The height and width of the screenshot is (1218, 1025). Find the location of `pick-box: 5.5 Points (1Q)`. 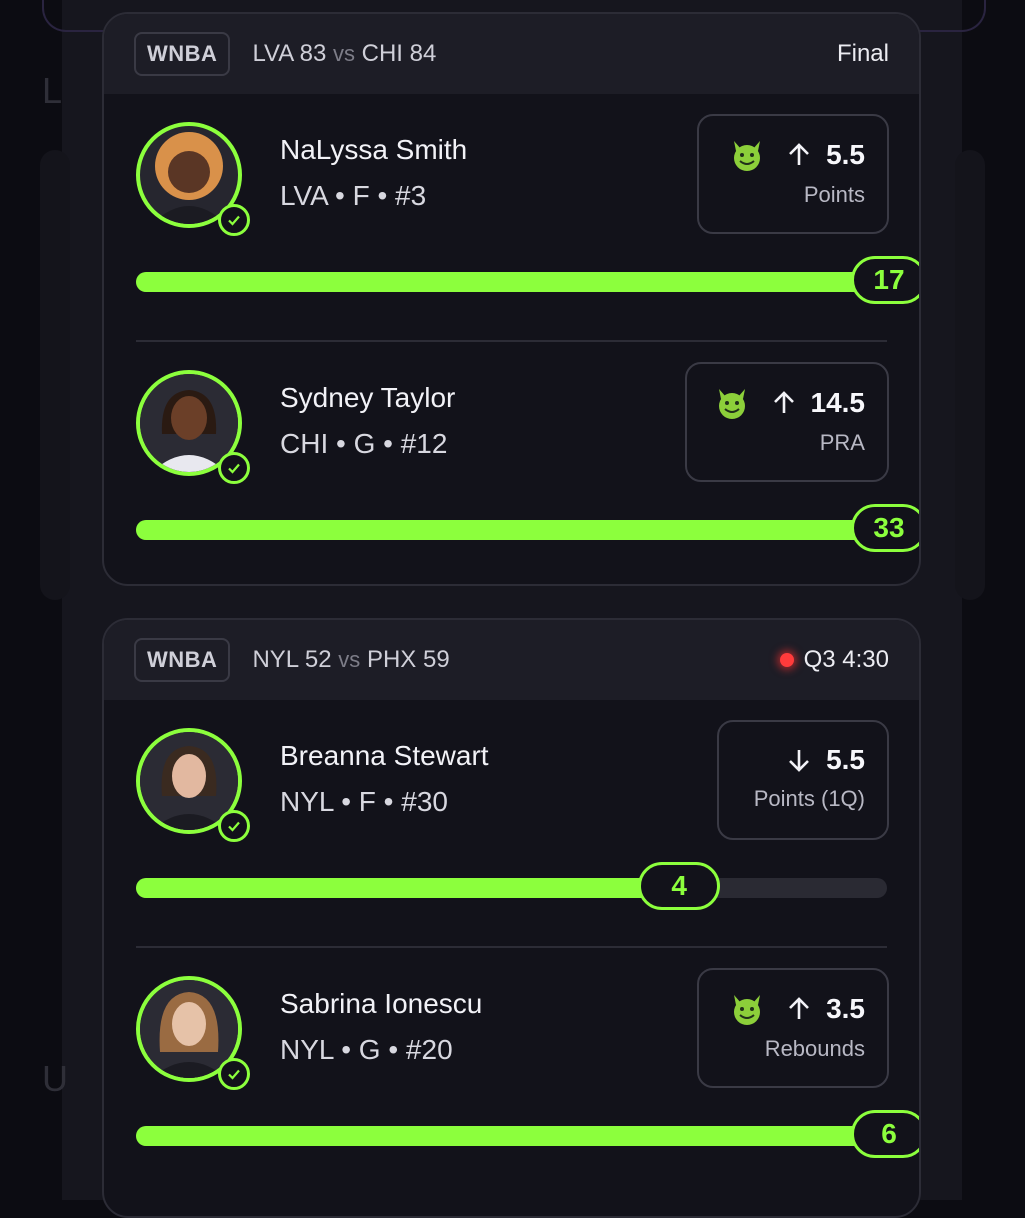

pick-box: 5.5 Points (1Q) is located at coordinates (803, 780).